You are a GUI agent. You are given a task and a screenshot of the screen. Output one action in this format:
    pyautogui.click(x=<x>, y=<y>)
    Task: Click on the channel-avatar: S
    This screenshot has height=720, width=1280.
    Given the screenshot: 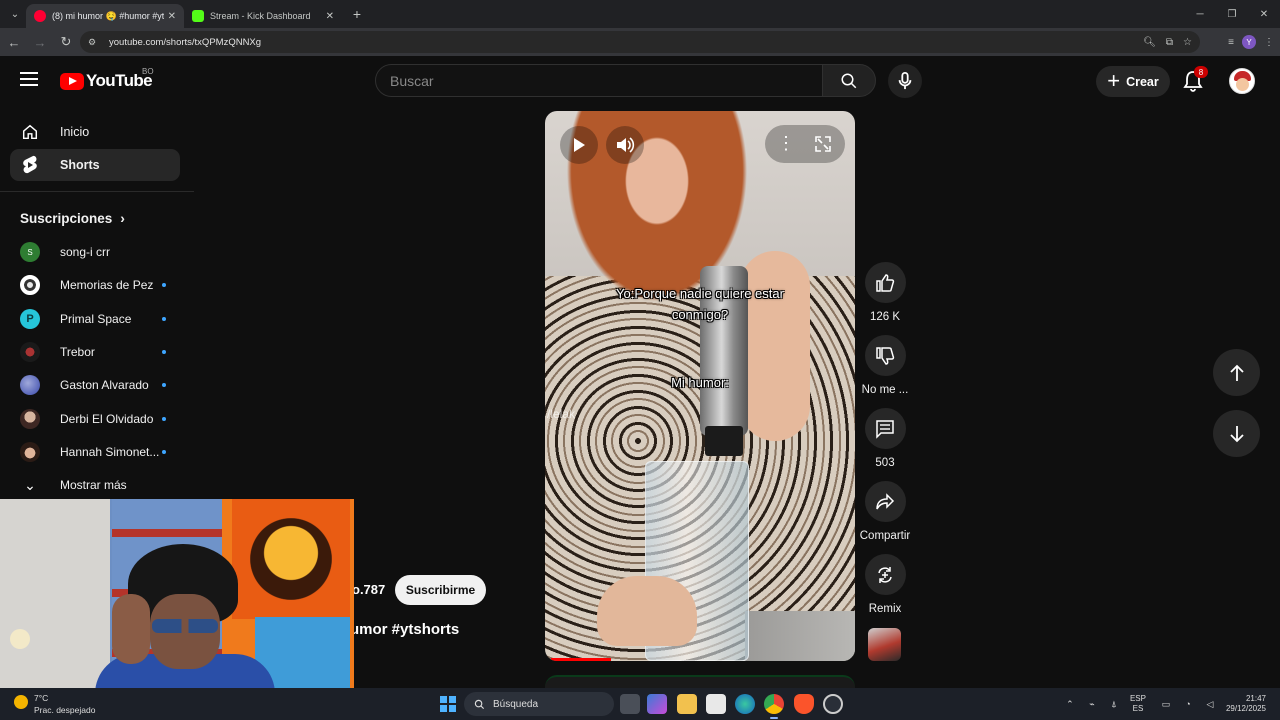 What is the action you would take?
    pyautogui.click(x=30, y=252)
    